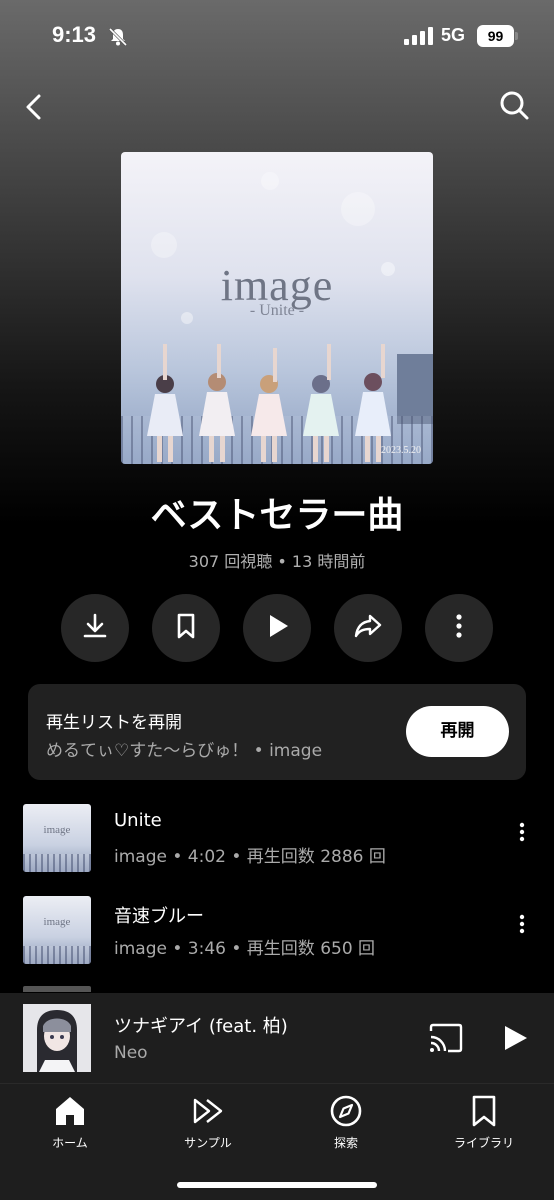  What do you see at coordinates (250, 857) in the screenshot?
I see `track-subtitle: image • 4:02 • 再生回数 2886 回` at bounding box center [250, 857].